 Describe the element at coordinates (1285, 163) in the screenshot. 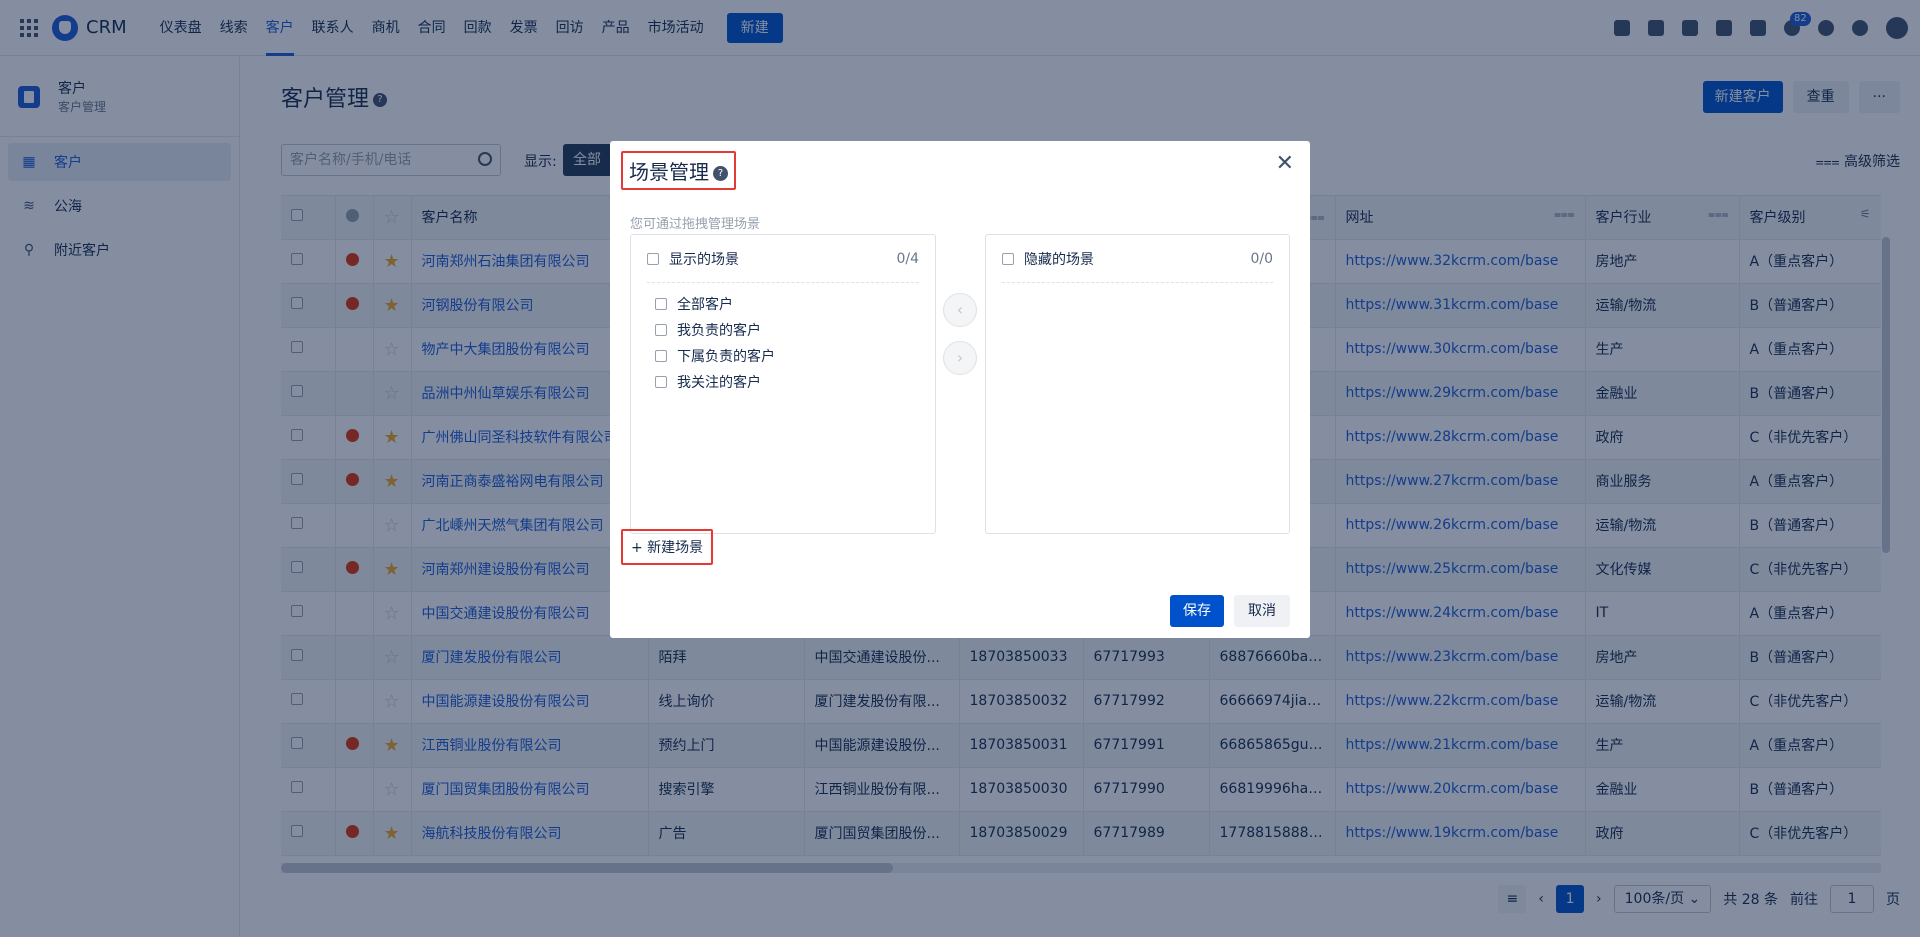

I see `close-icon: ✕` at that location.